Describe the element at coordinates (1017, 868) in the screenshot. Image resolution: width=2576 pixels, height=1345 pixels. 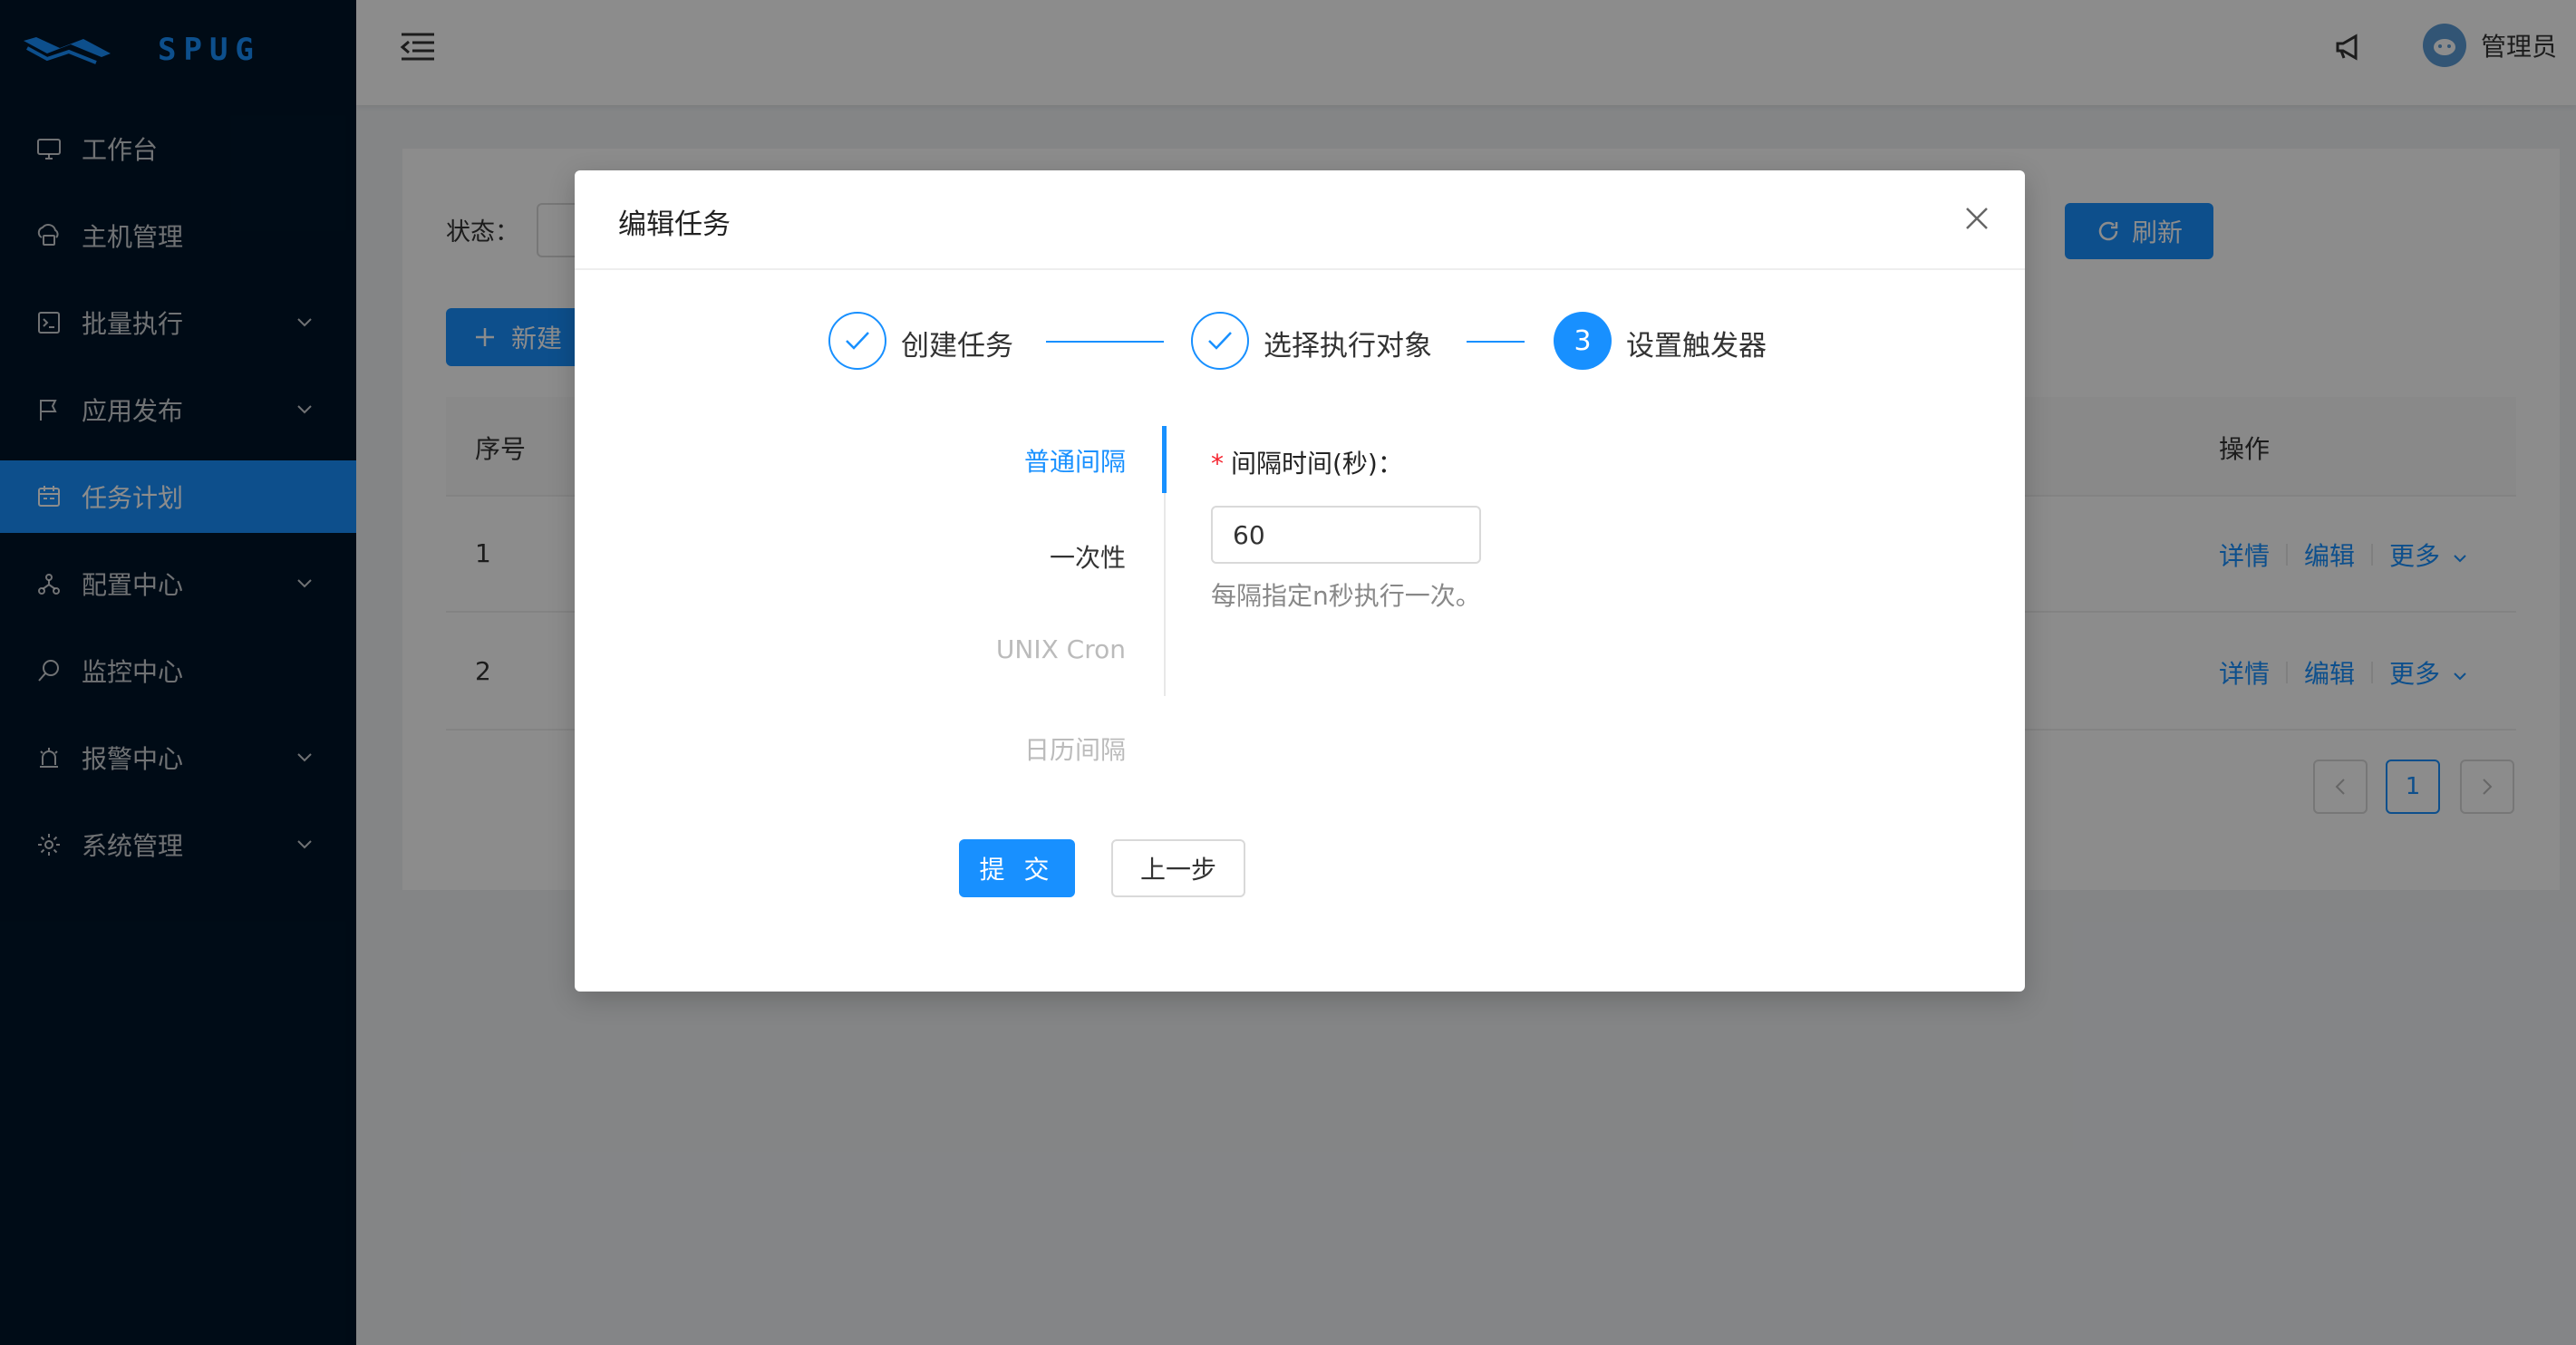
I see `submit-button: 提 交` at that location.